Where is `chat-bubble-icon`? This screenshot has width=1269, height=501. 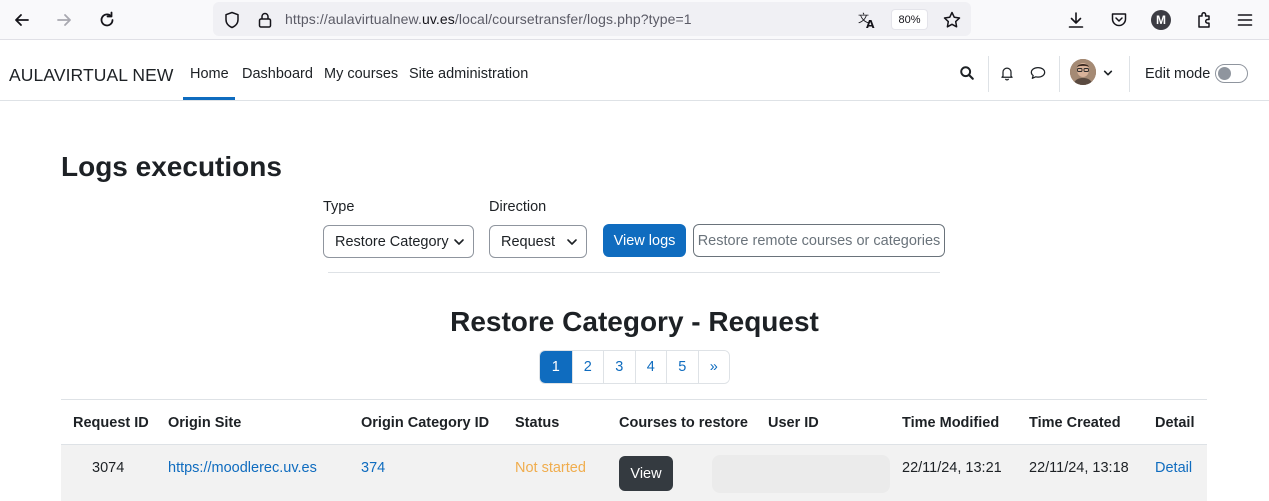 chat-bubble-icon is located at coordinates (1038, 73).